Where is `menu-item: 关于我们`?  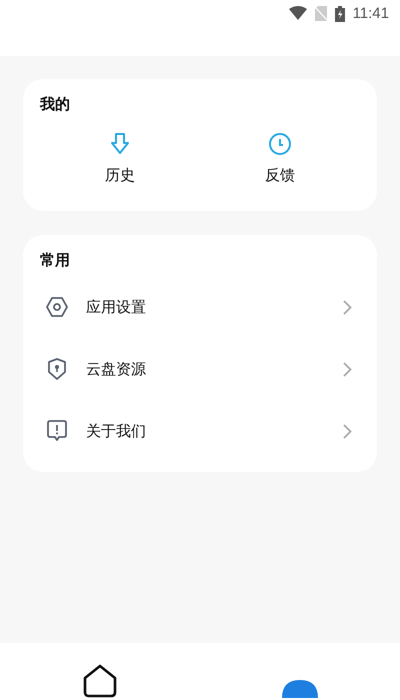
menu-item: 关于我们 is located at coordinates (200, 431).